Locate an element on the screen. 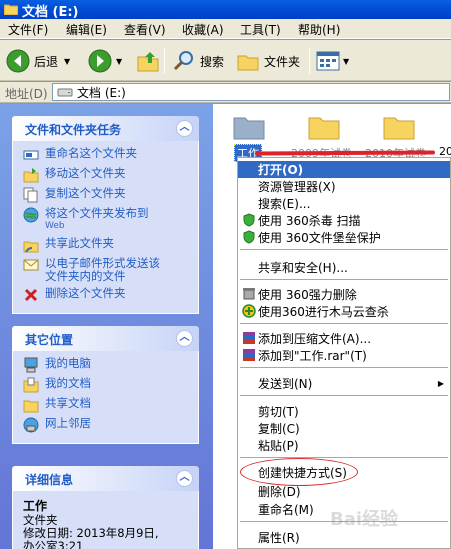 The width and height of the screenshot is (451, 549). up-folder-button is located at coordinates (148, 61).